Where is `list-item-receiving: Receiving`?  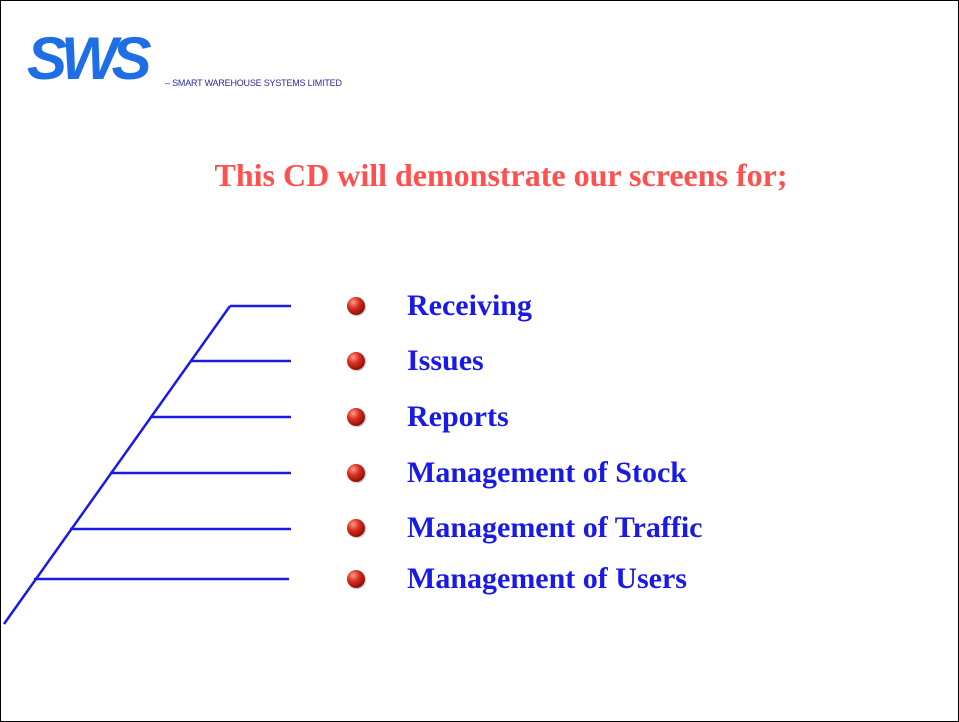
list-item-receiving: Receiving is located at coordinates (439, 306).